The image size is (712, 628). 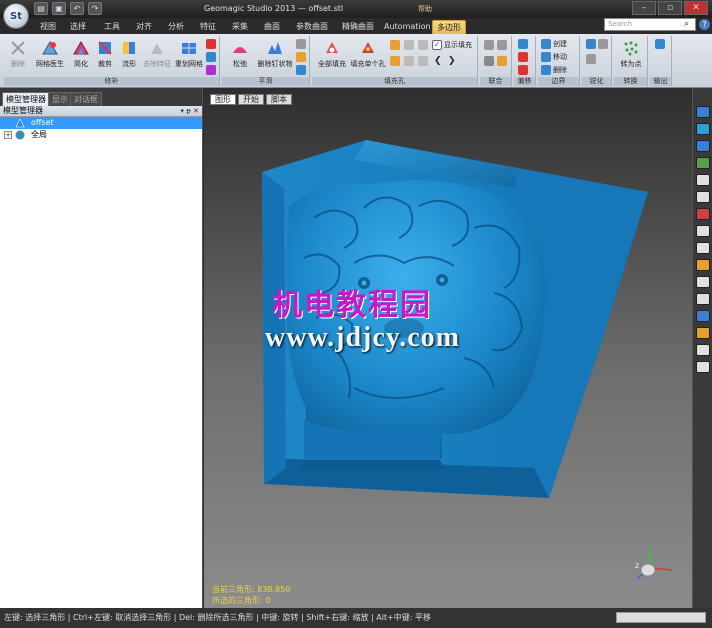 I want to click on redo-icon: ↷, so click(x=95, y=8).